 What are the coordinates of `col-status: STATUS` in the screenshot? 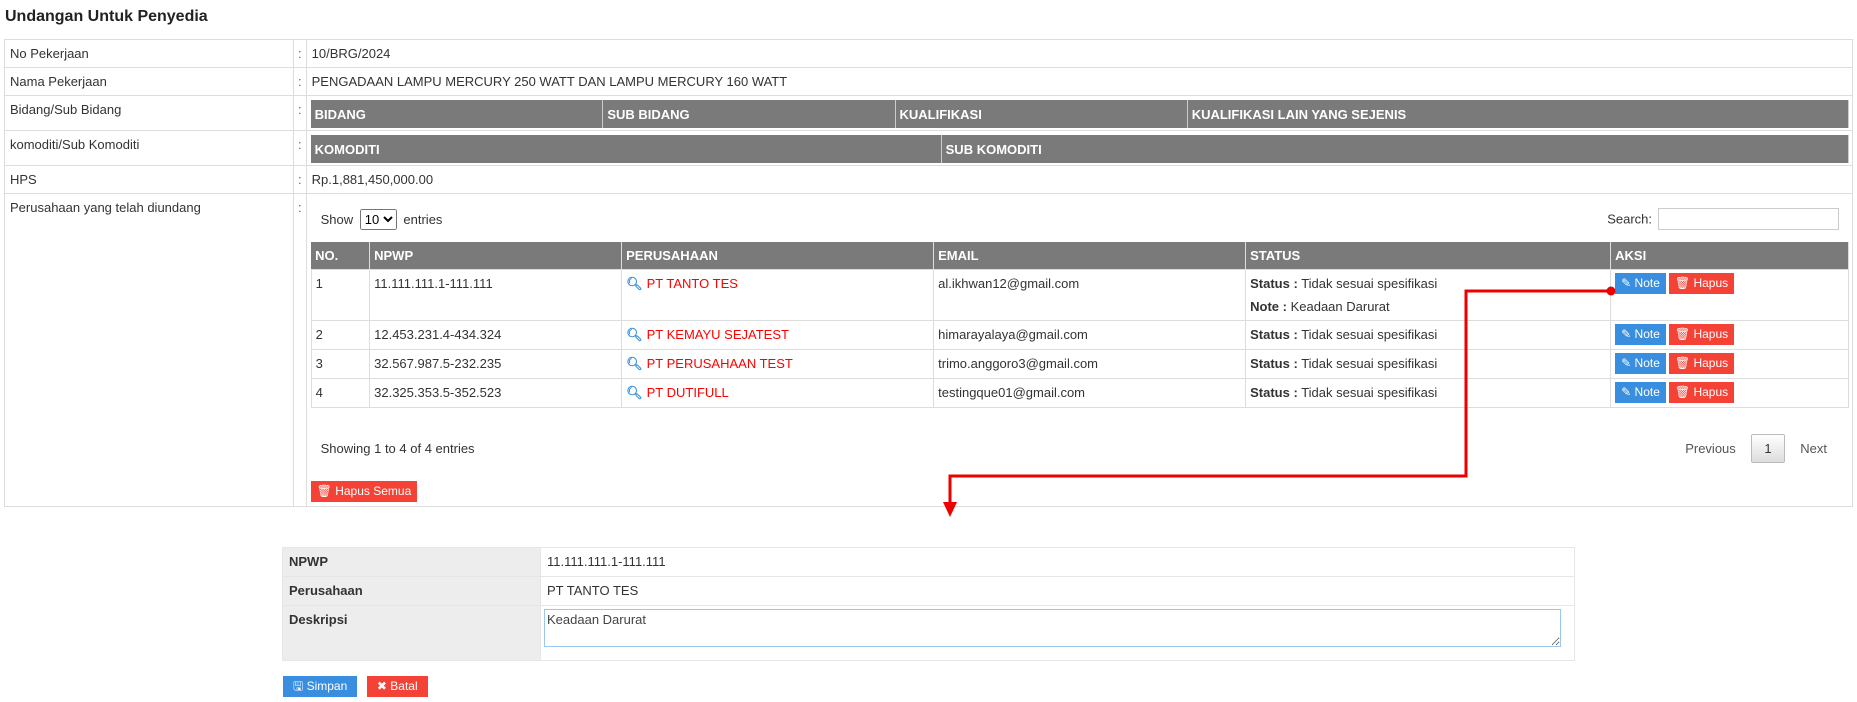 It's located at (1428, 256).